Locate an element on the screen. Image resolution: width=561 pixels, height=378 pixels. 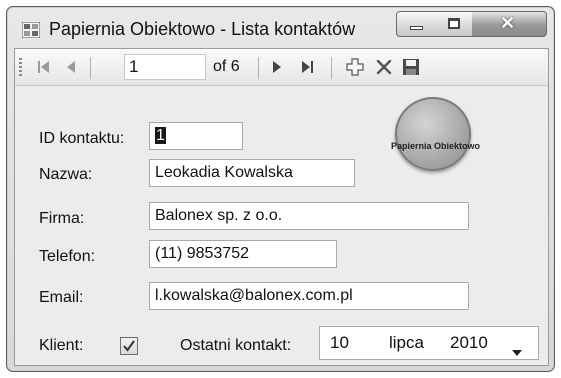
last-contact-label: Ostatni kontakt: is located at coordinates (236, 345).